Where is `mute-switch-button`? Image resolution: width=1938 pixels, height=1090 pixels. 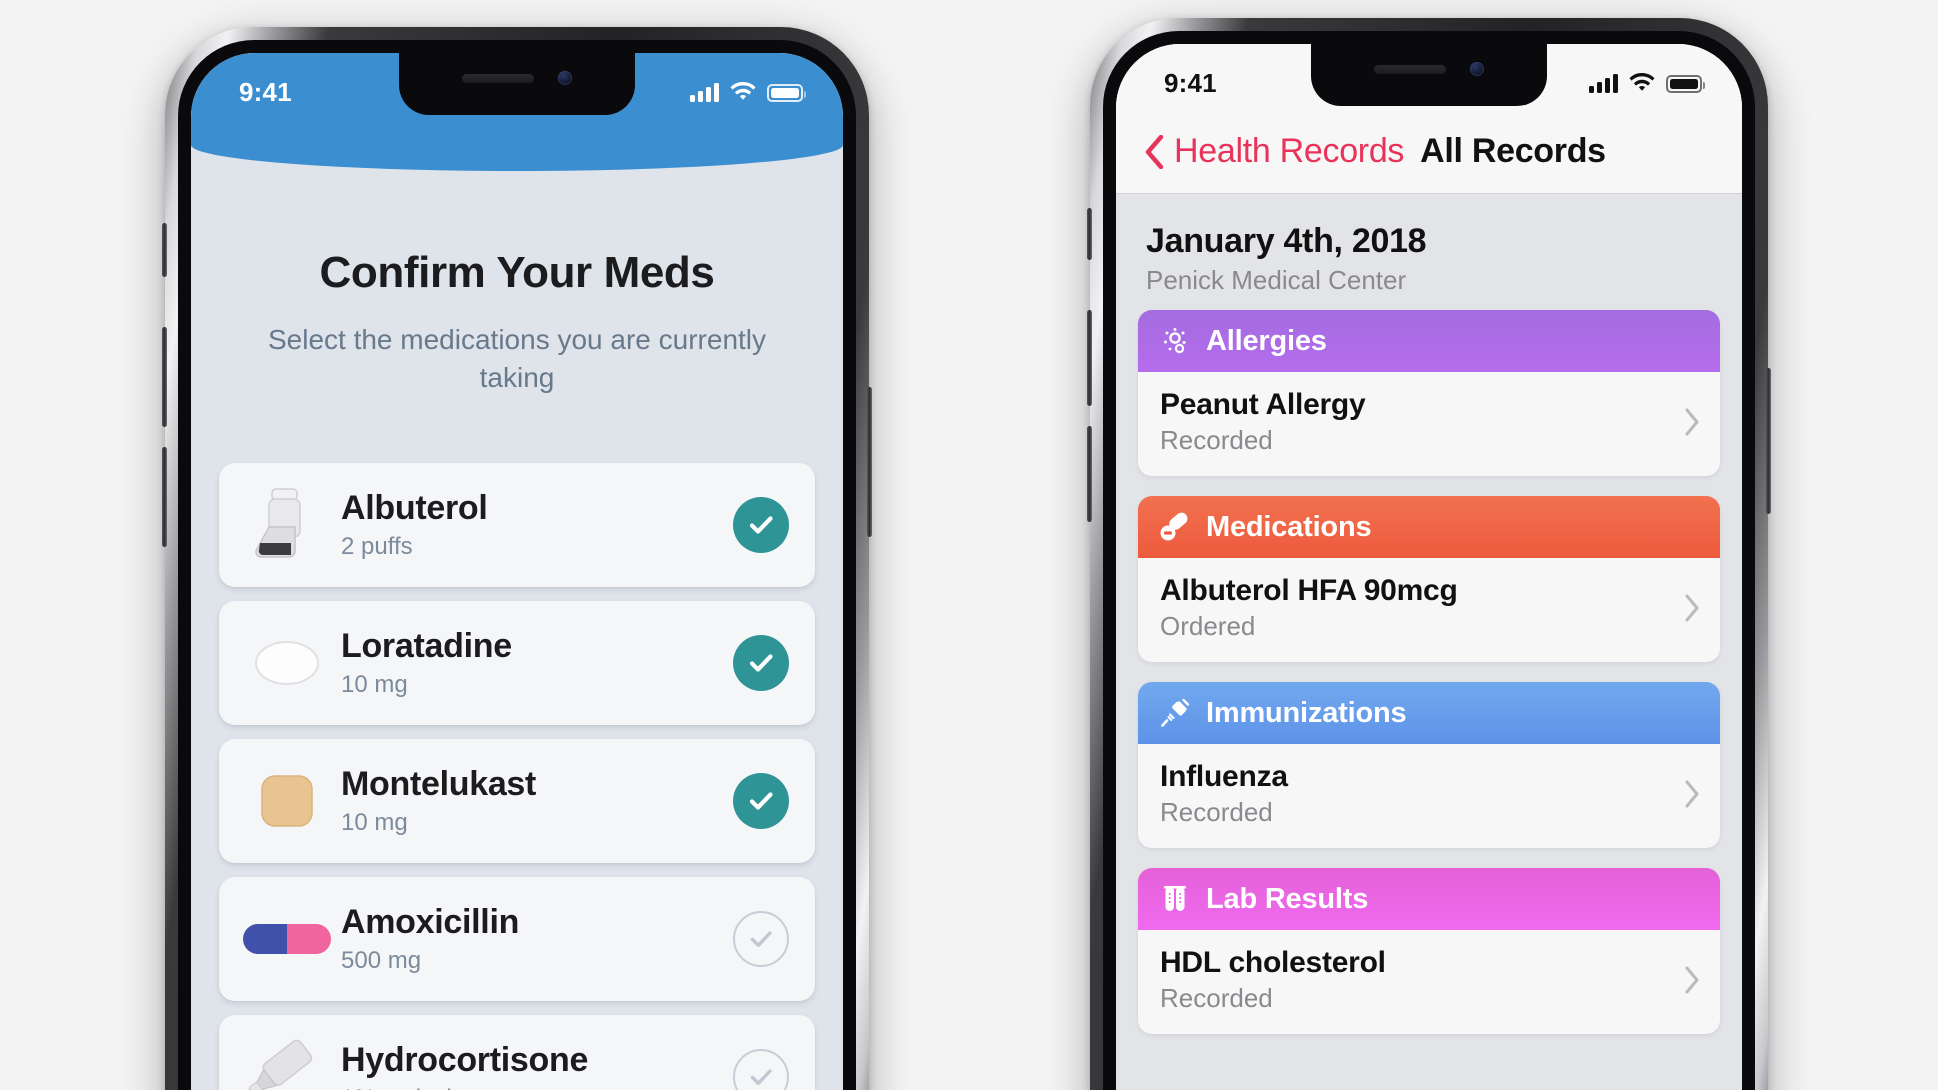
mute-switch-button is located at coordinates (164, 250).